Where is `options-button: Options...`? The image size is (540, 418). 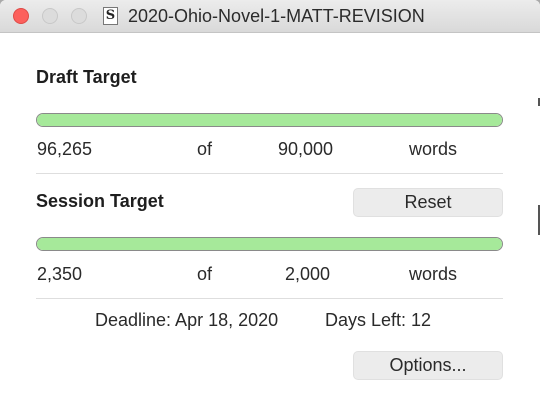 options-button: Options... is located at coordinates (428, 365).